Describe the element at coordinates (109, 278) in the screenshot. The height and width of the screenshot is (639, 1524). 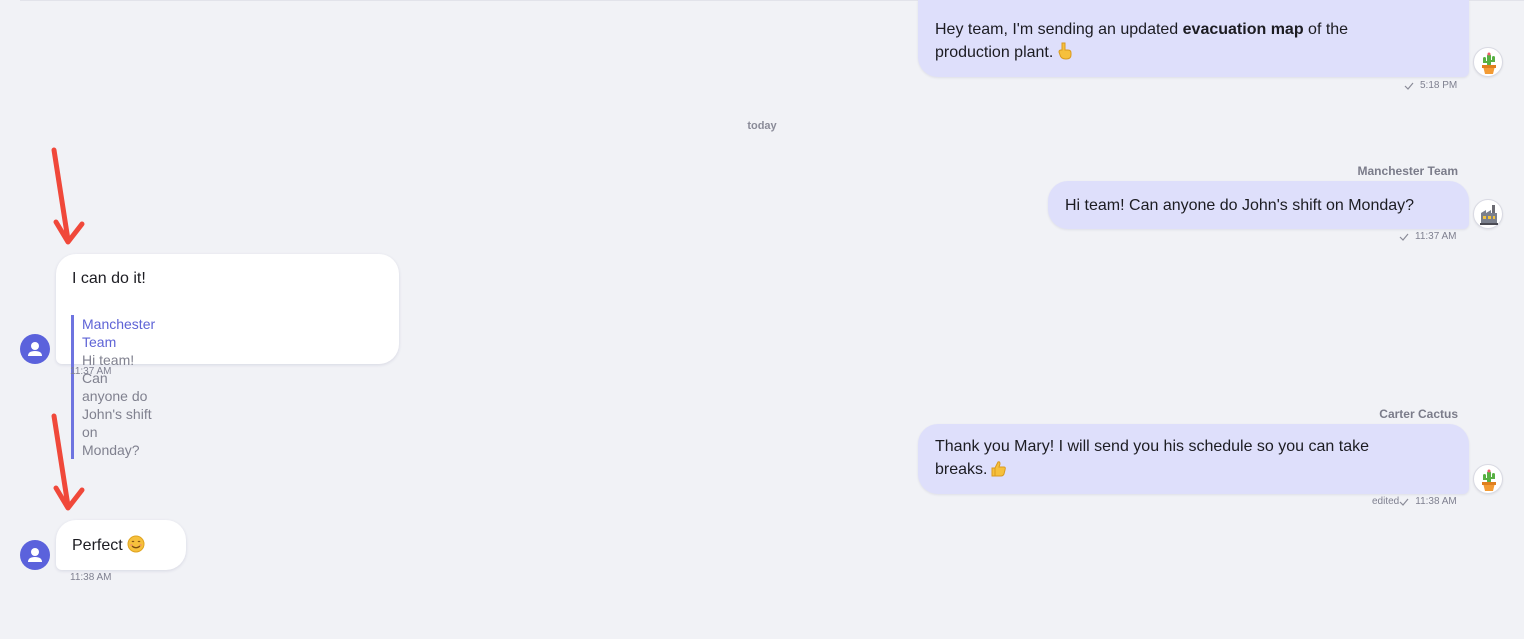
I see `message-text: I can do it!` at that location.